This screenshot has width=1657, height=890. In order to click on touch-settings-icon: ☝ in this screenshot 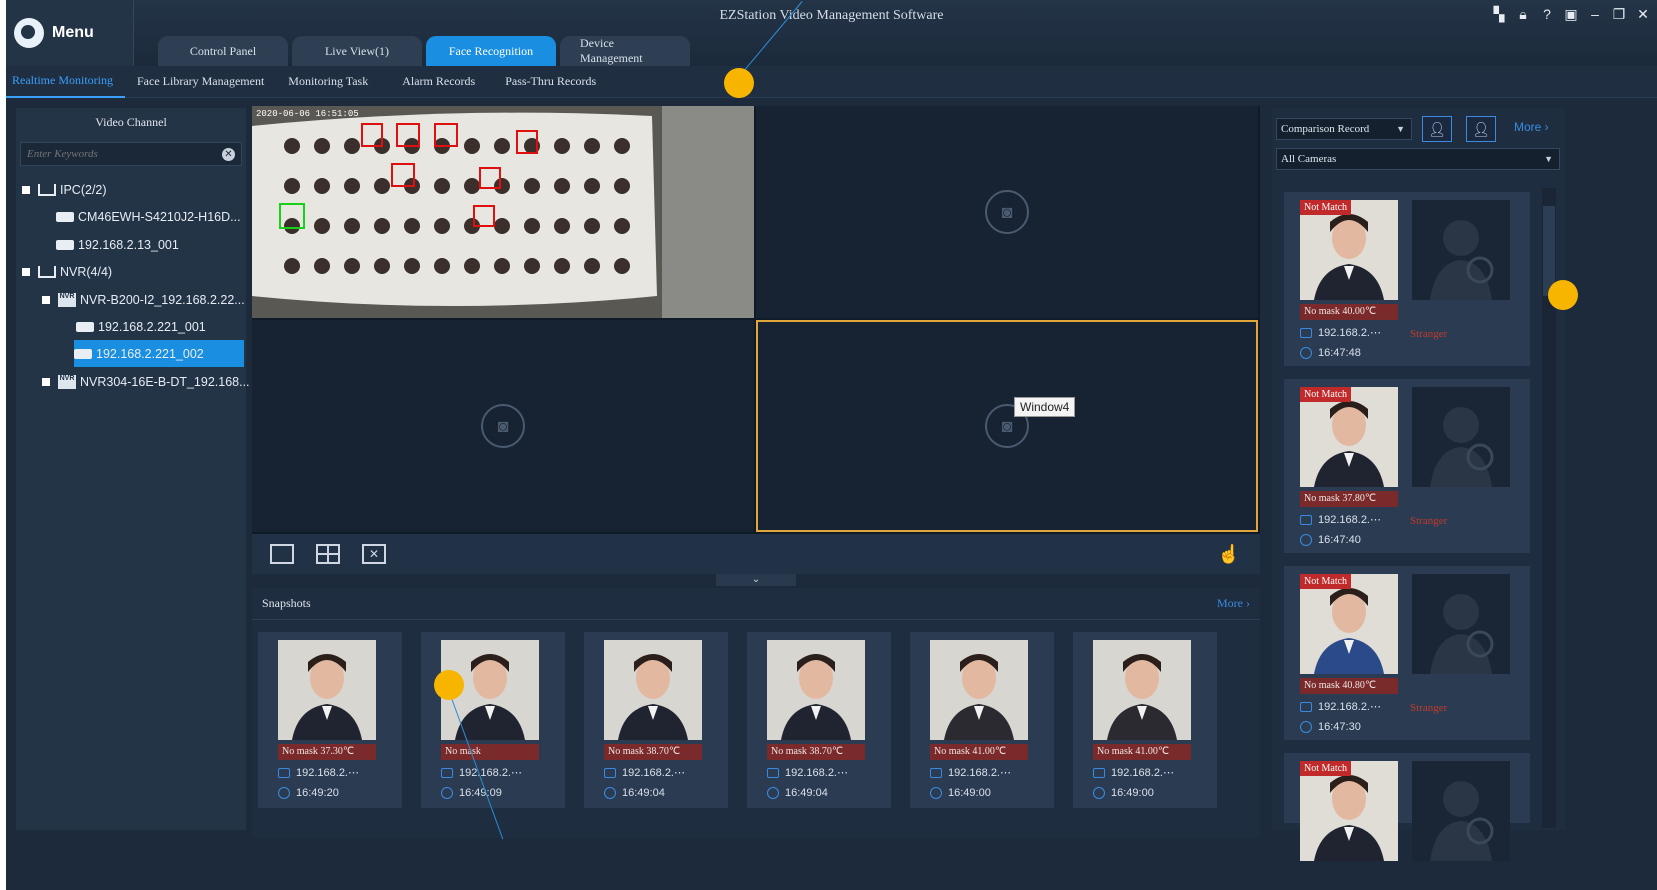, I will do `click(1229, 554)`.